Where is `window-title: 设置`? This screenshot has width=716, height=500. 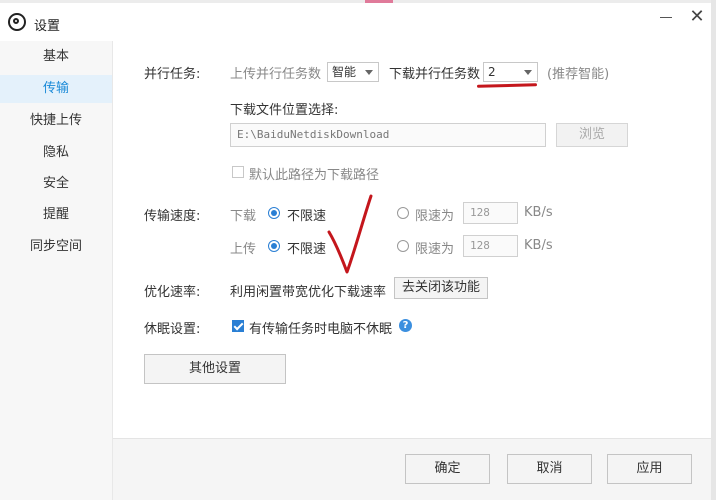
window-title: 设置 is located at coordinates (47, 26).